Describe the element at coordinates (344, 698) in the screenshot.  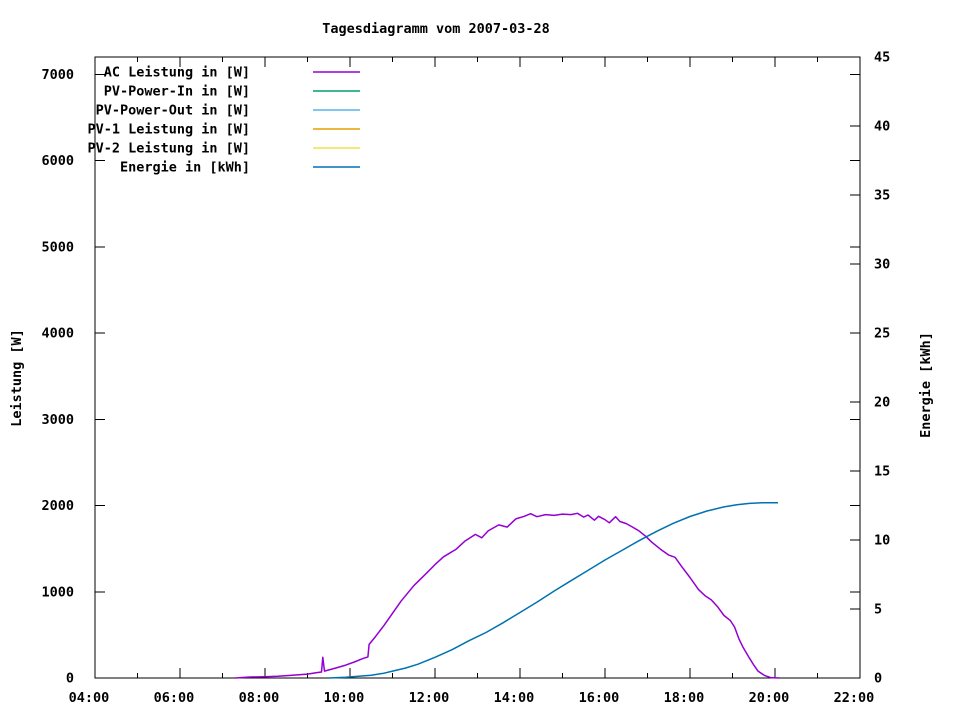
I see `x-tick-label: 10:00` at that location.